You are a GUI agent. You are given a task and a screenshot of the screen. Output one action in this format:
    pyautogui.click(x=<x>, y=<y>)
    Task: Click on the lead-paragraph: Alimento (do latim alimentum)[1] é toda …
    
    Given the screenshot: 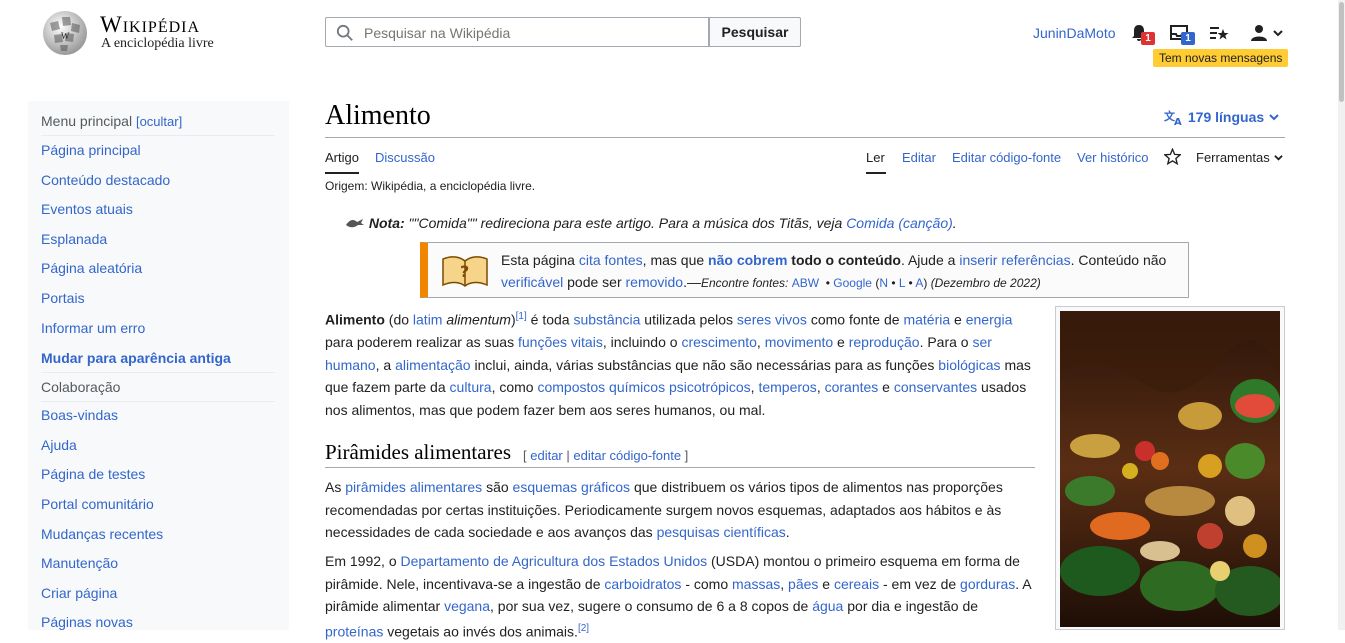 What is the action you would take?
    pyautogui.click(x=678, y=364)
    